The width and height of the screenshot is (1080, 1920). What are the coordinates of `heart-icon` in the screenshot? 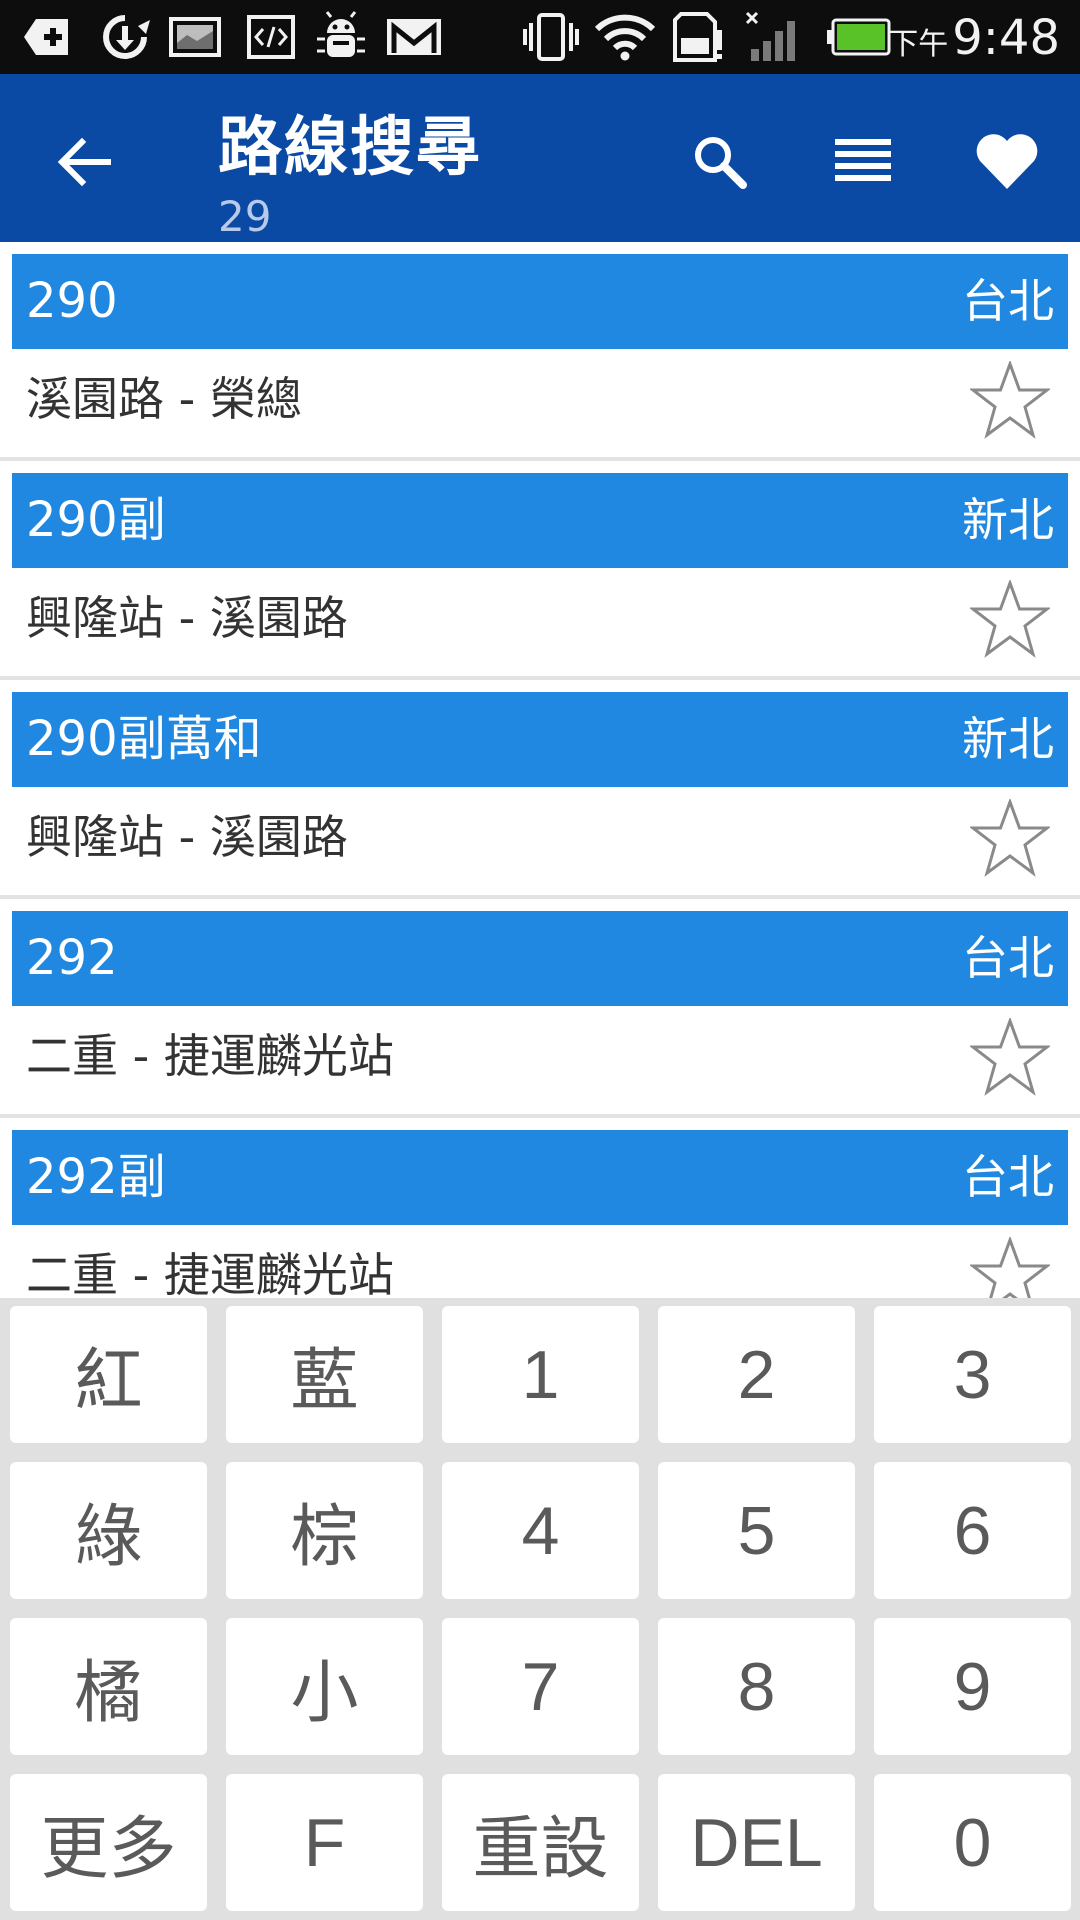 It's located at (1007, 161).